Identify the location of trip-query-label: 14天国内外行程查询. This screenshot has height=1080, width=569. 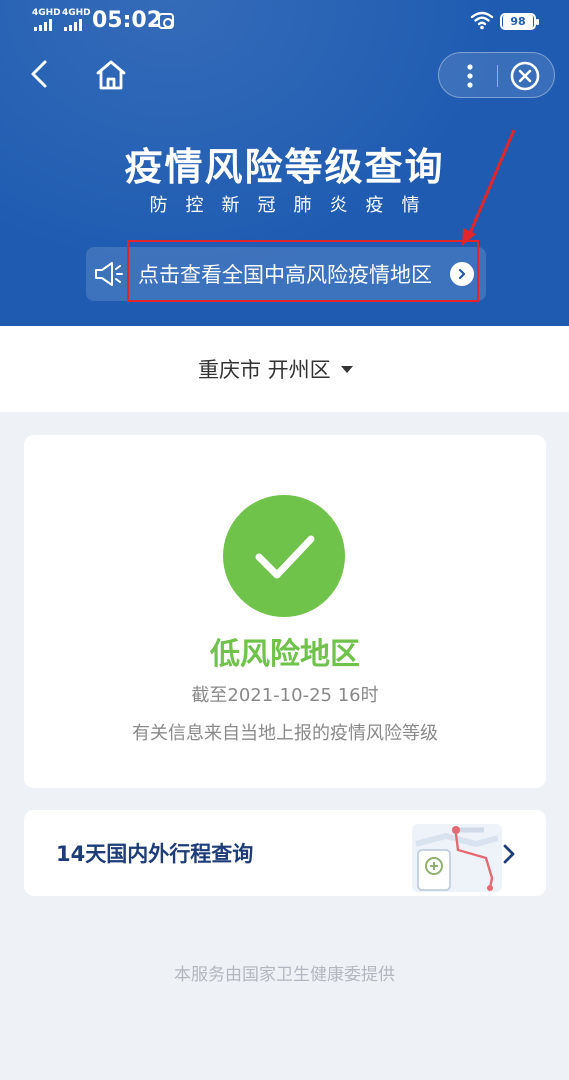
(155, 854).